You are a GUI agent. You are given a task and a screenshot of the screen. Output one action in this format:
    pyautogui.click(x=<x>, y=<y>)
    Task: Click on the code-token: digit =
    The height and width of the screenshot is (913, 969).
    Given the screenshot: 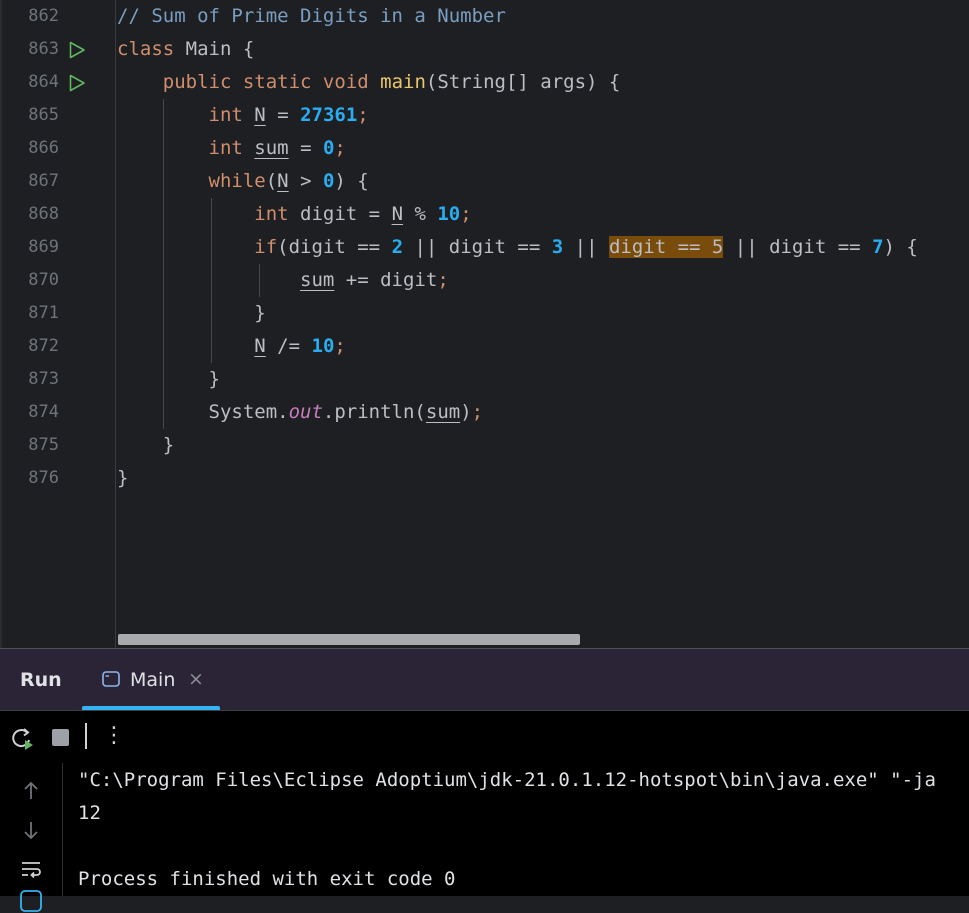 What is the action you would take?
    pyautogui.click(x=340, y=214)
    